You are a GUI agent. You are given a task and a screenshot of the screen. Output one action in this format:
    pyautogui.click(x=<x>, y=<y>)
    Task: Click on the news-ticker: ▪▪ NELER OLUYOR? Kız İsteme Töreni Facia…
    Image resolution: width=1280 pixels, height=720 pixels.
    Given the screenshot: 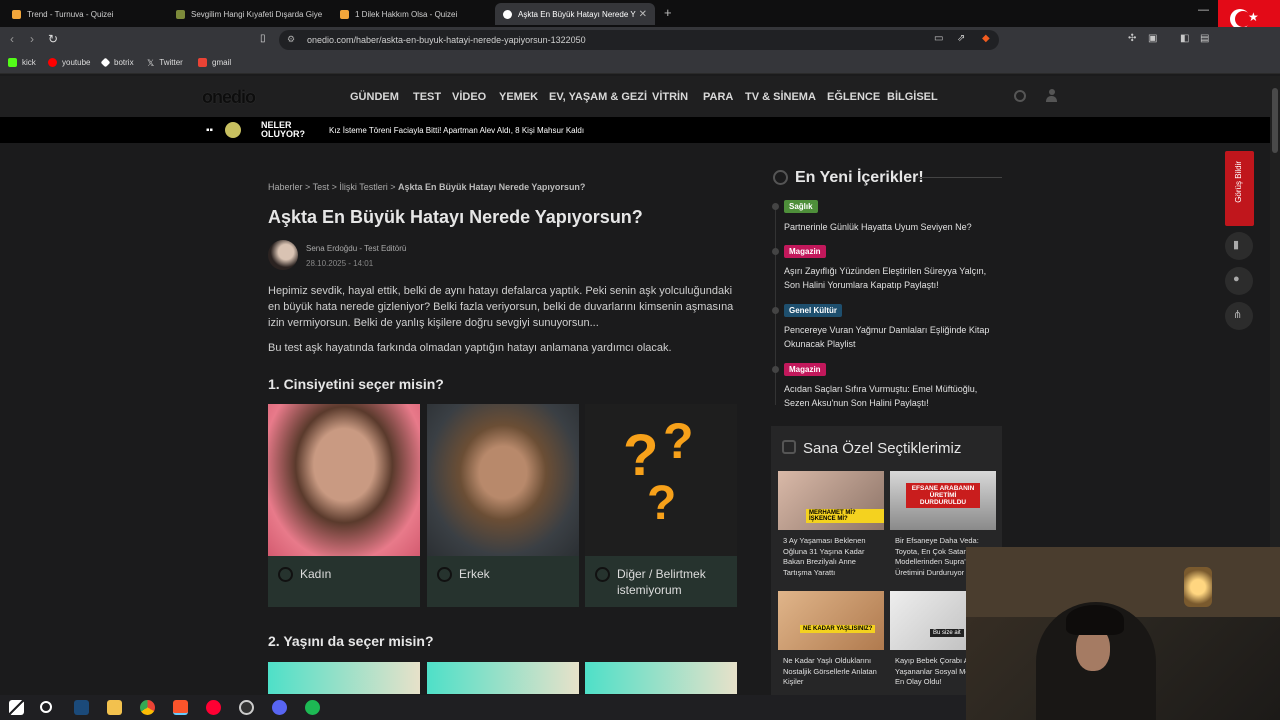 What is the action you would take?
    pyautogui.click(x=635, y=130)
    